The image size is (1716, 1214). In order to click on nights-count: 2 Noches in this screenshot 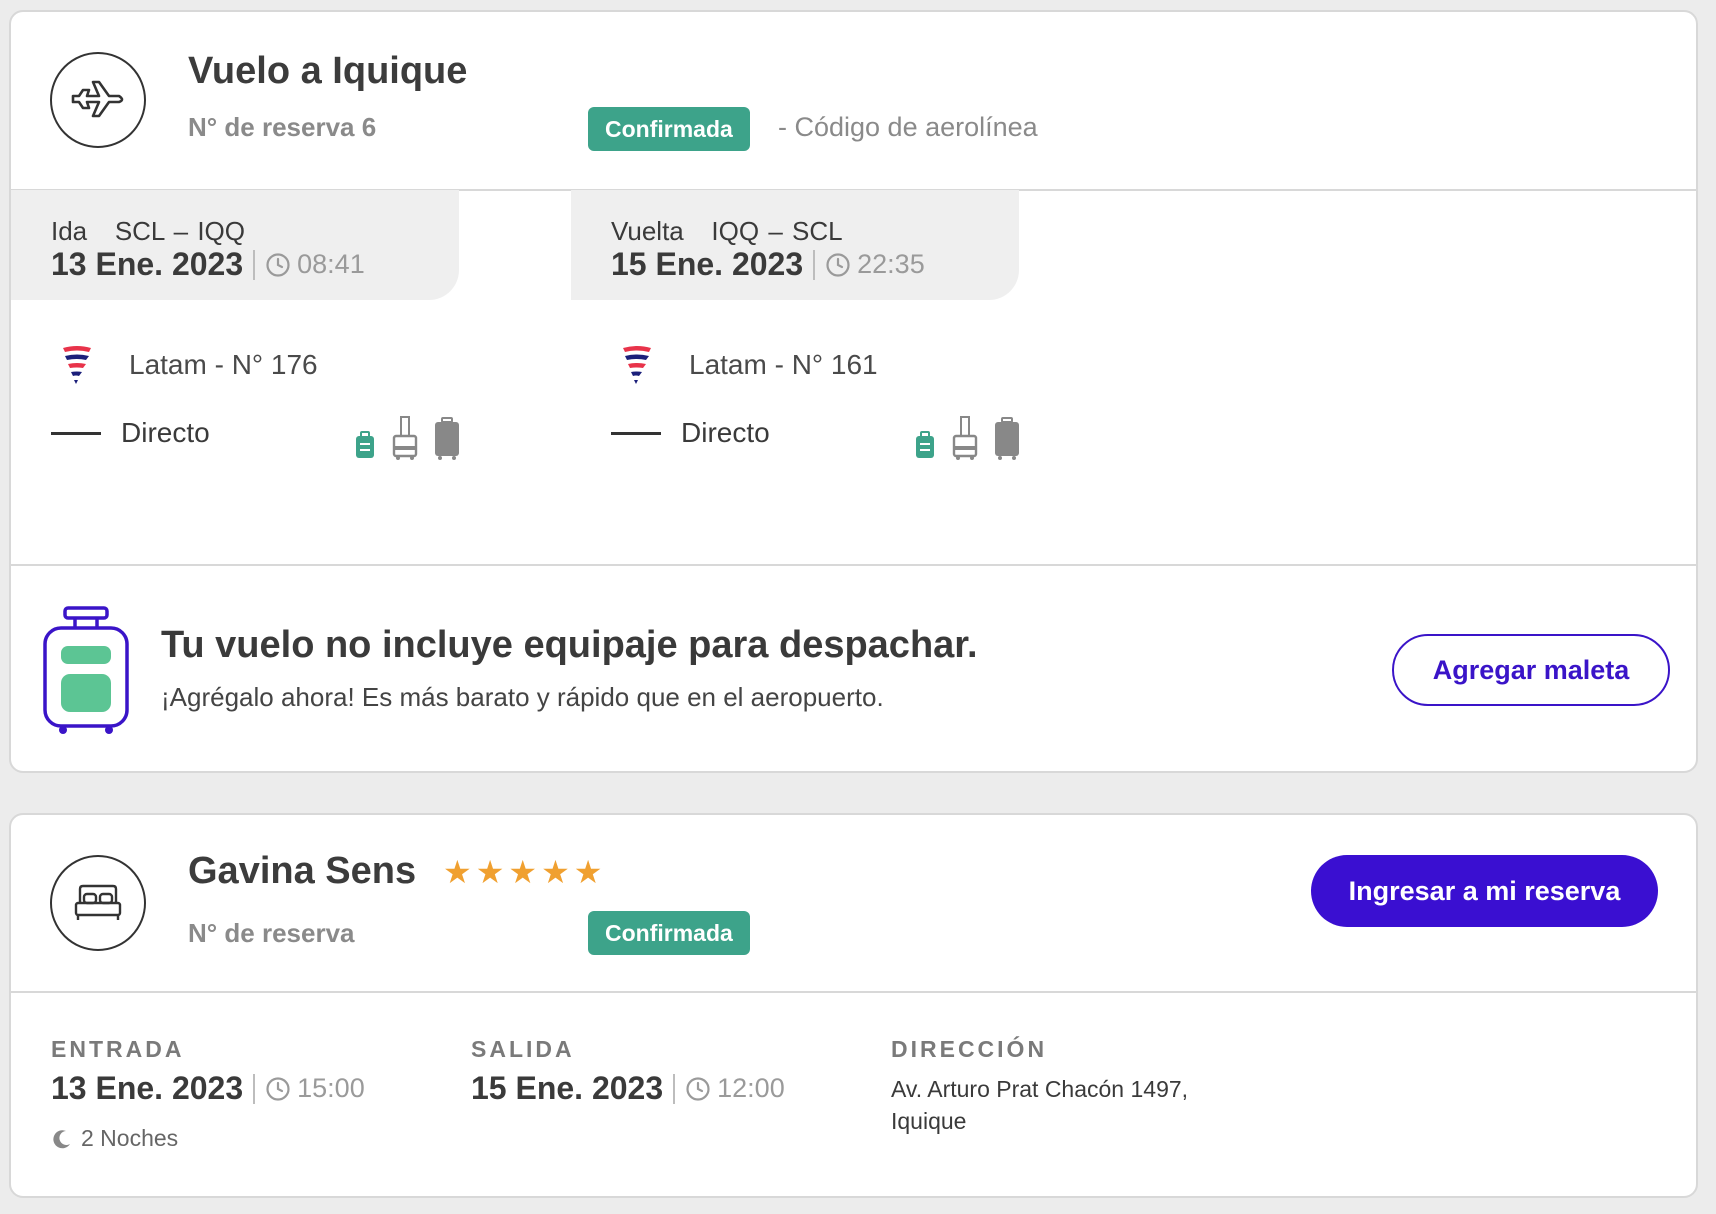, I will do `click(114, 1138)`.